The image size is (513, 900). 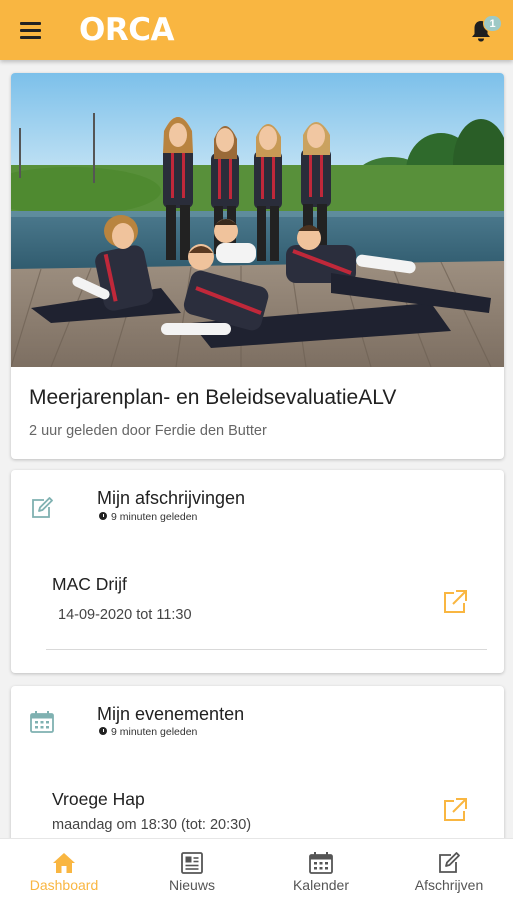 I want to click on nav-label: Nieuws, so click(x=192, y=885).